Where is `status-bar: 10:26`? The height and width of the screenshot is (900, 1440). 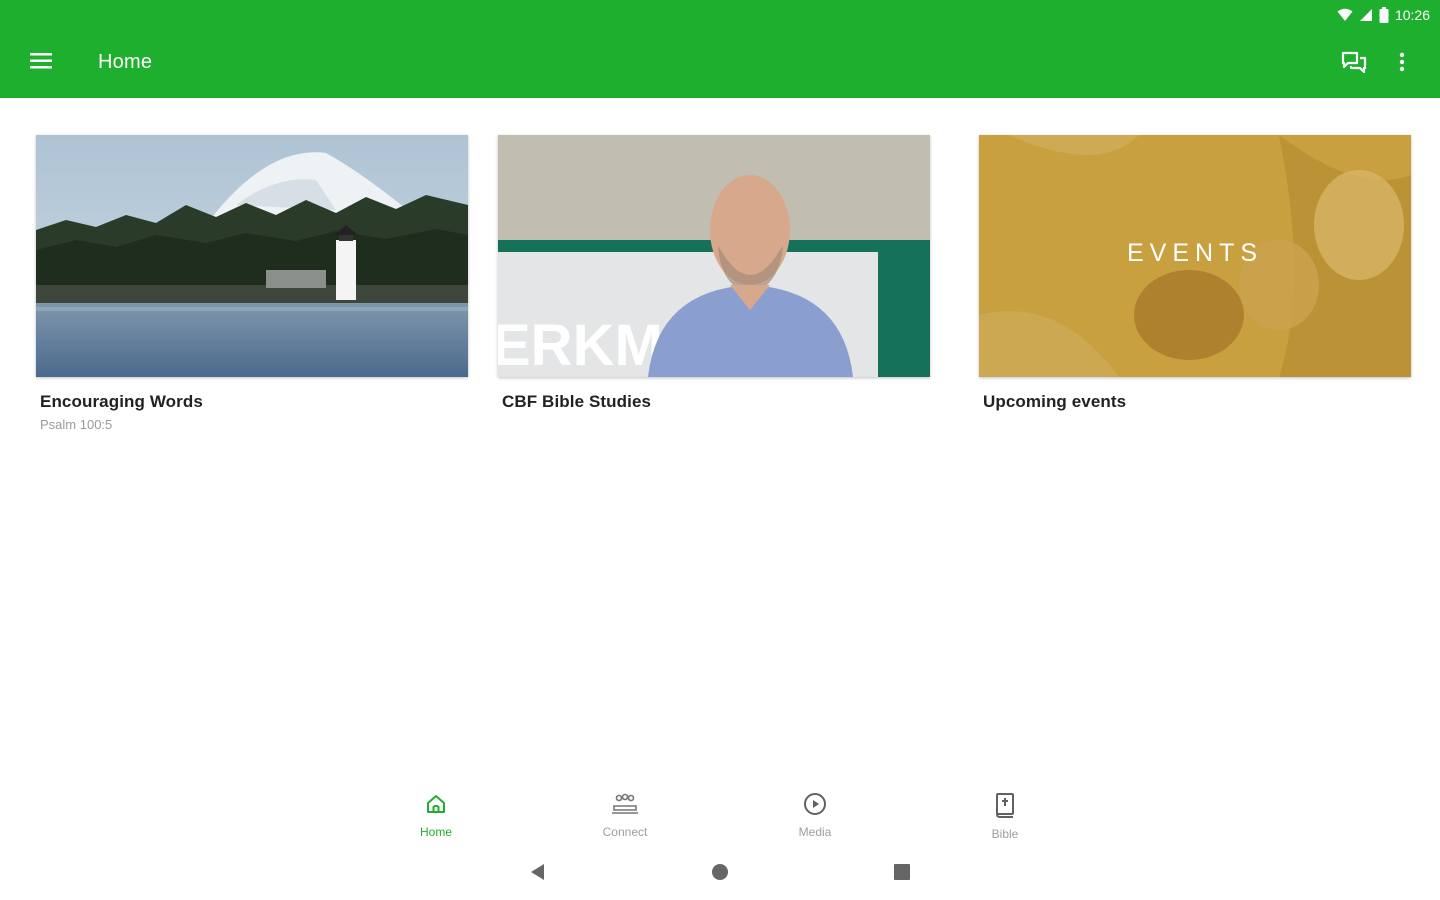 status-bar: 10:26 is located at coordinates (1383, 15).